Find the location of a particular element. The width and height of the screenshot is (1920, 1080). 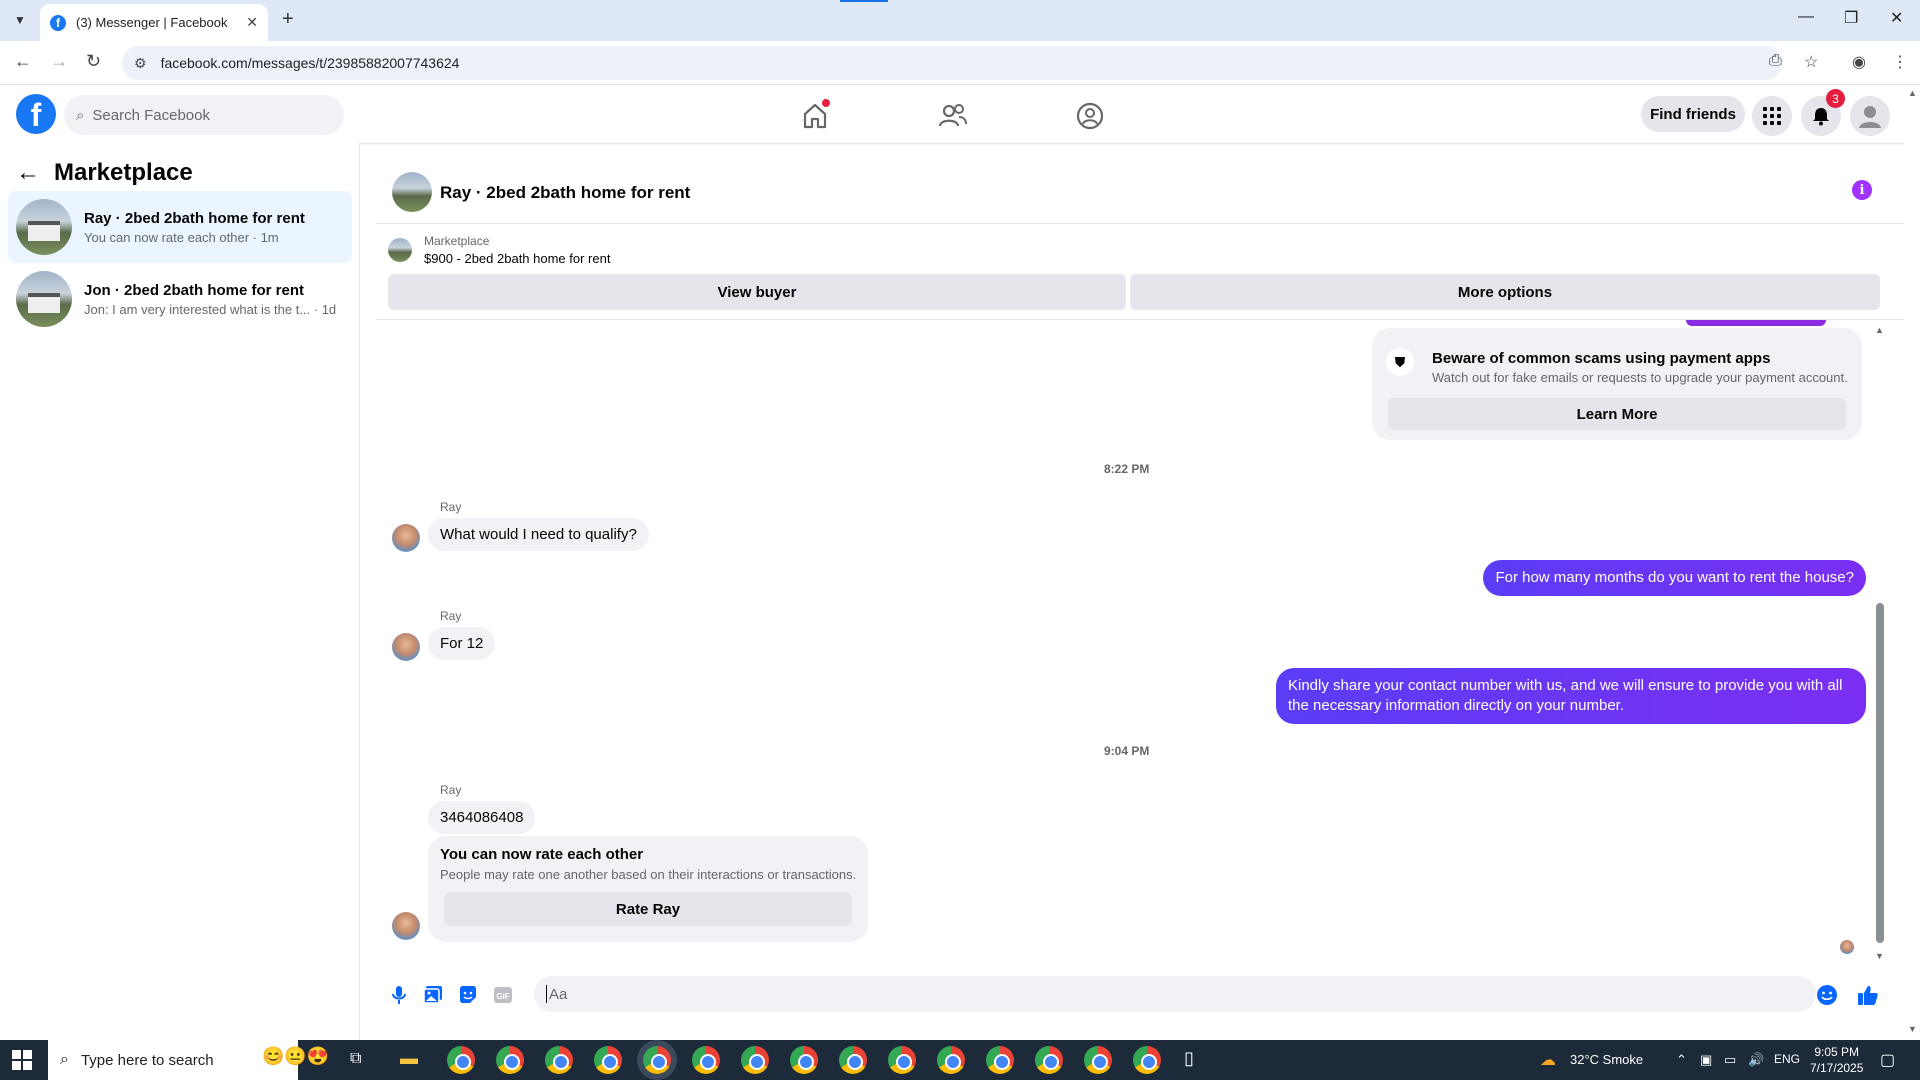

info-icon: i is located at coordinates (1862, 190).